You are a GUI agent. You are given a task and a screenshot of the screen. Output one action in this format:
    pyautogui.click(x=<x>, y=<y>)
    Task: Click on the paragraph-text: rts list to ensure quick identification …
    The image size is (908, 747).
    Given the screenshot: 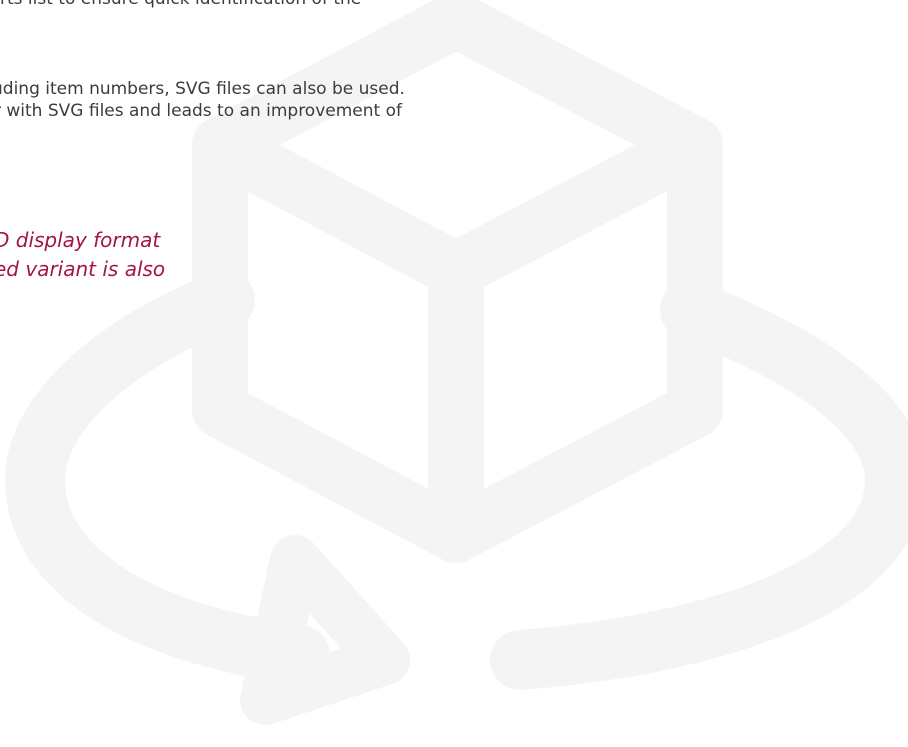 What is the action you would take?
    pyautogui.click(x=180, y=5)
    